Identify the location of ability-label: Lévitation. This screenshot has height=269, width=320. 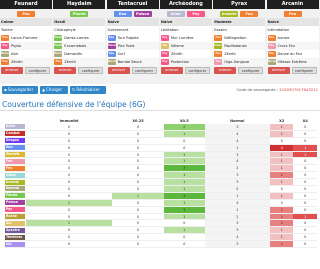
(185, 30).